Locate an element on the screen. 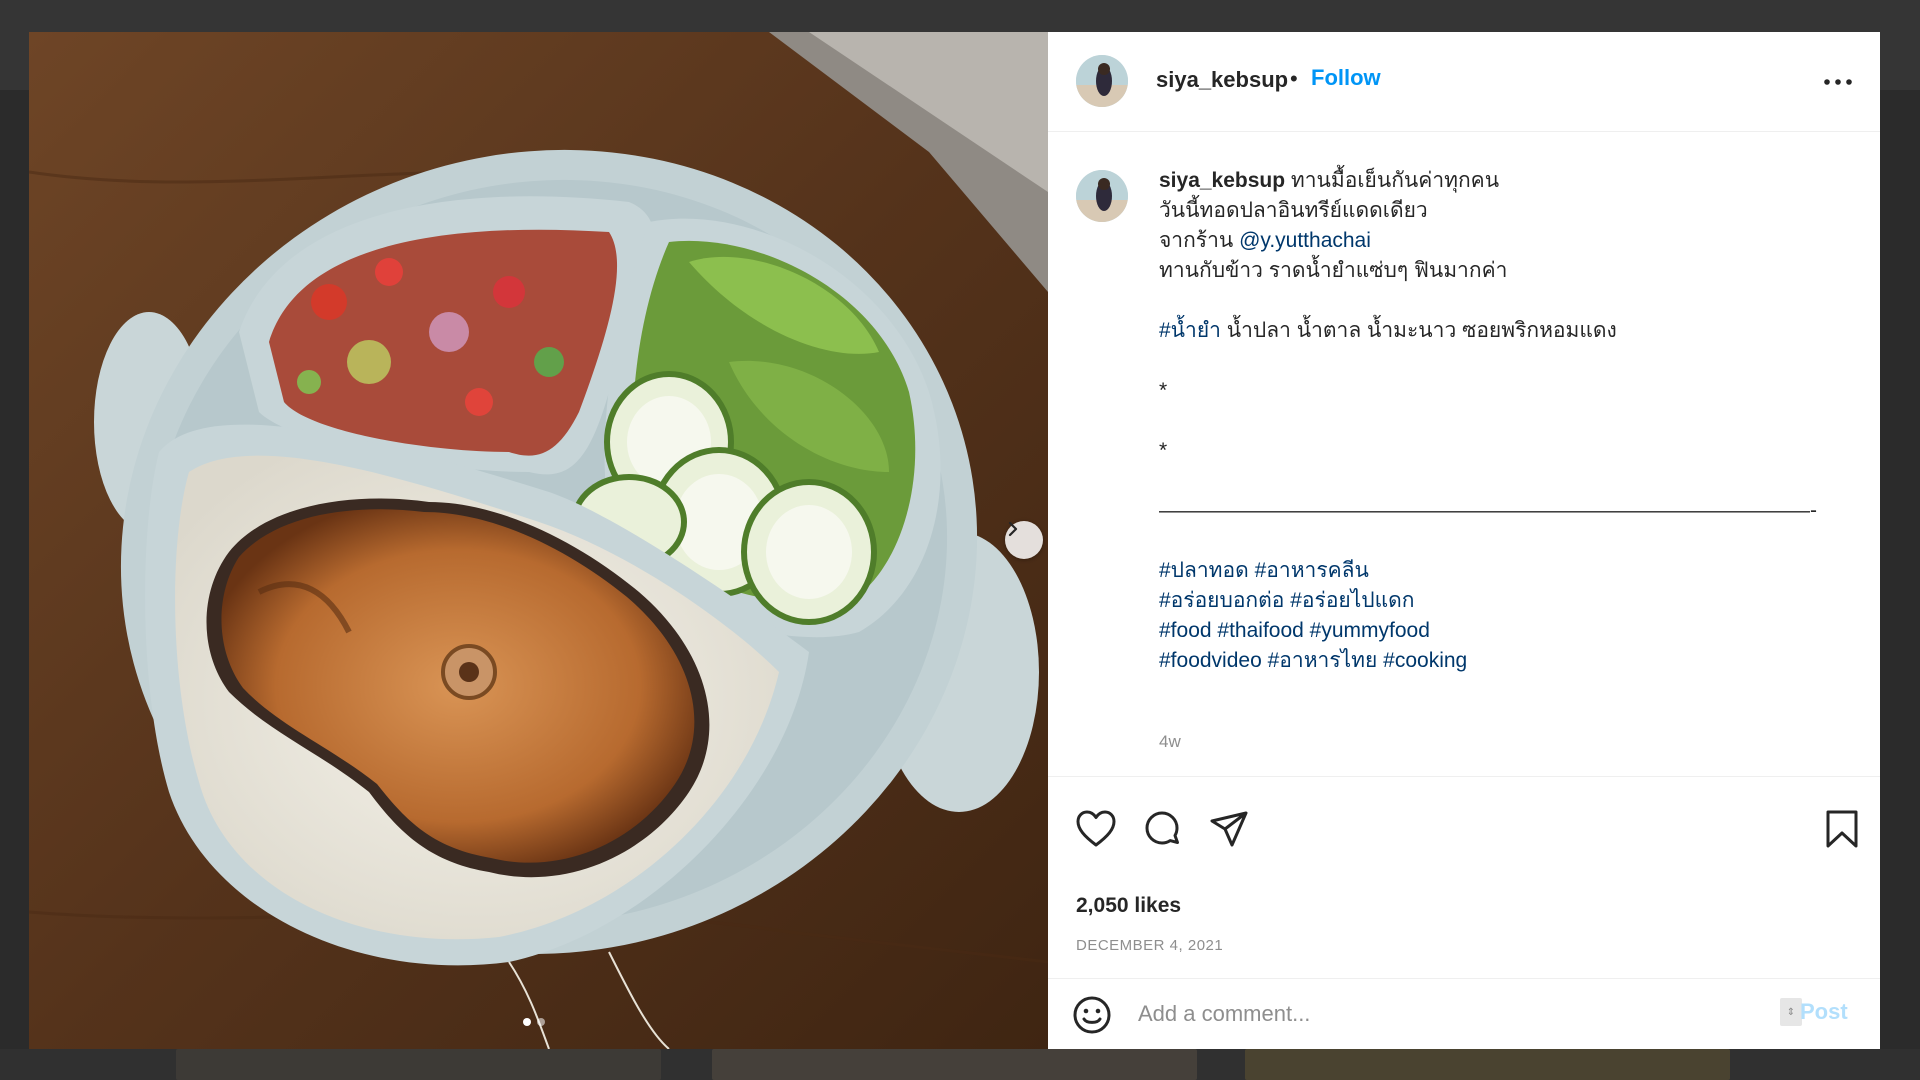  caption-line: วันนี้ทอดปลาอินทรีย์แดดเดียว is located at coordinates (1293, 210).